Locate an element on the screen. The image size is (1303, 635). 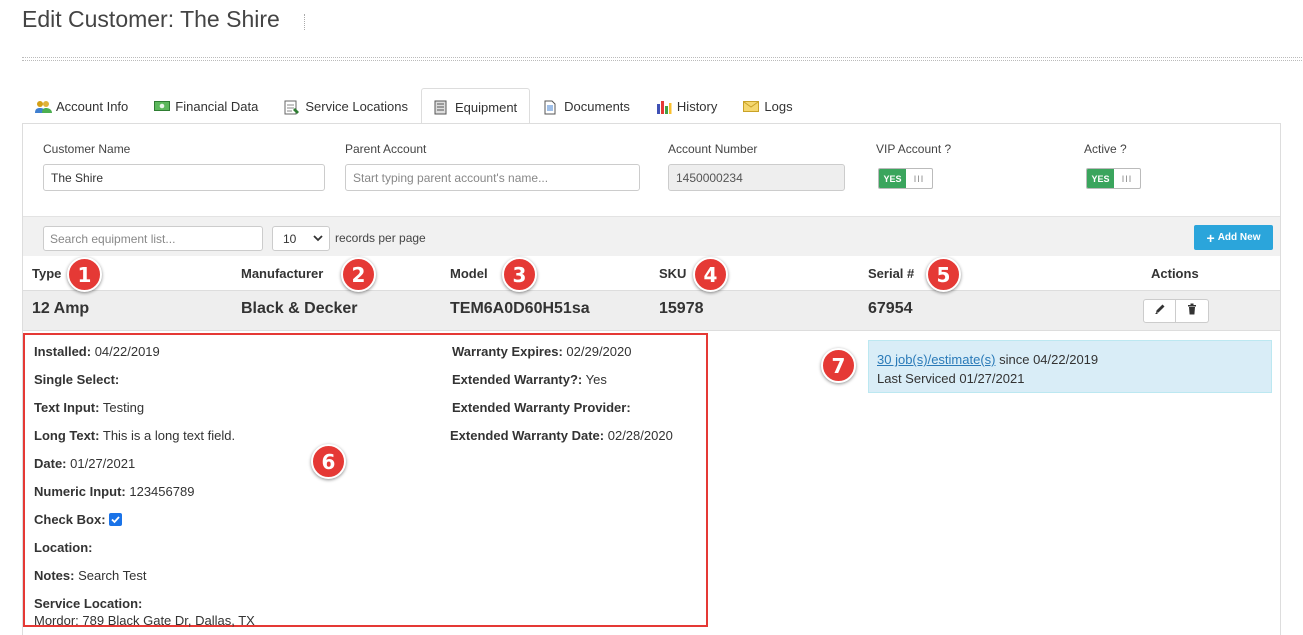
equipment-search-input is located at coordinates (153, 238).